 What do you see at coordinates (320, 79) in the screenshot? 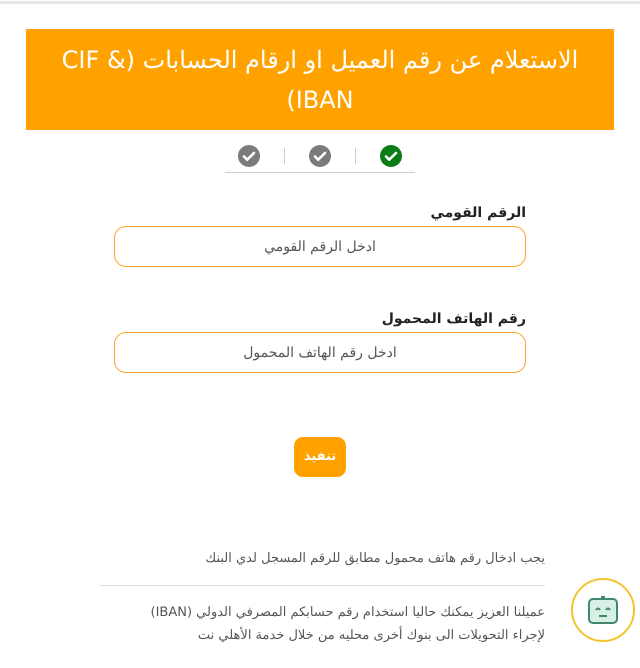
I see `page-title: الاستعلام عن رقم العميل او ارقام الحسابات (CIF & IBAN)` at bounding box center [320, 79].